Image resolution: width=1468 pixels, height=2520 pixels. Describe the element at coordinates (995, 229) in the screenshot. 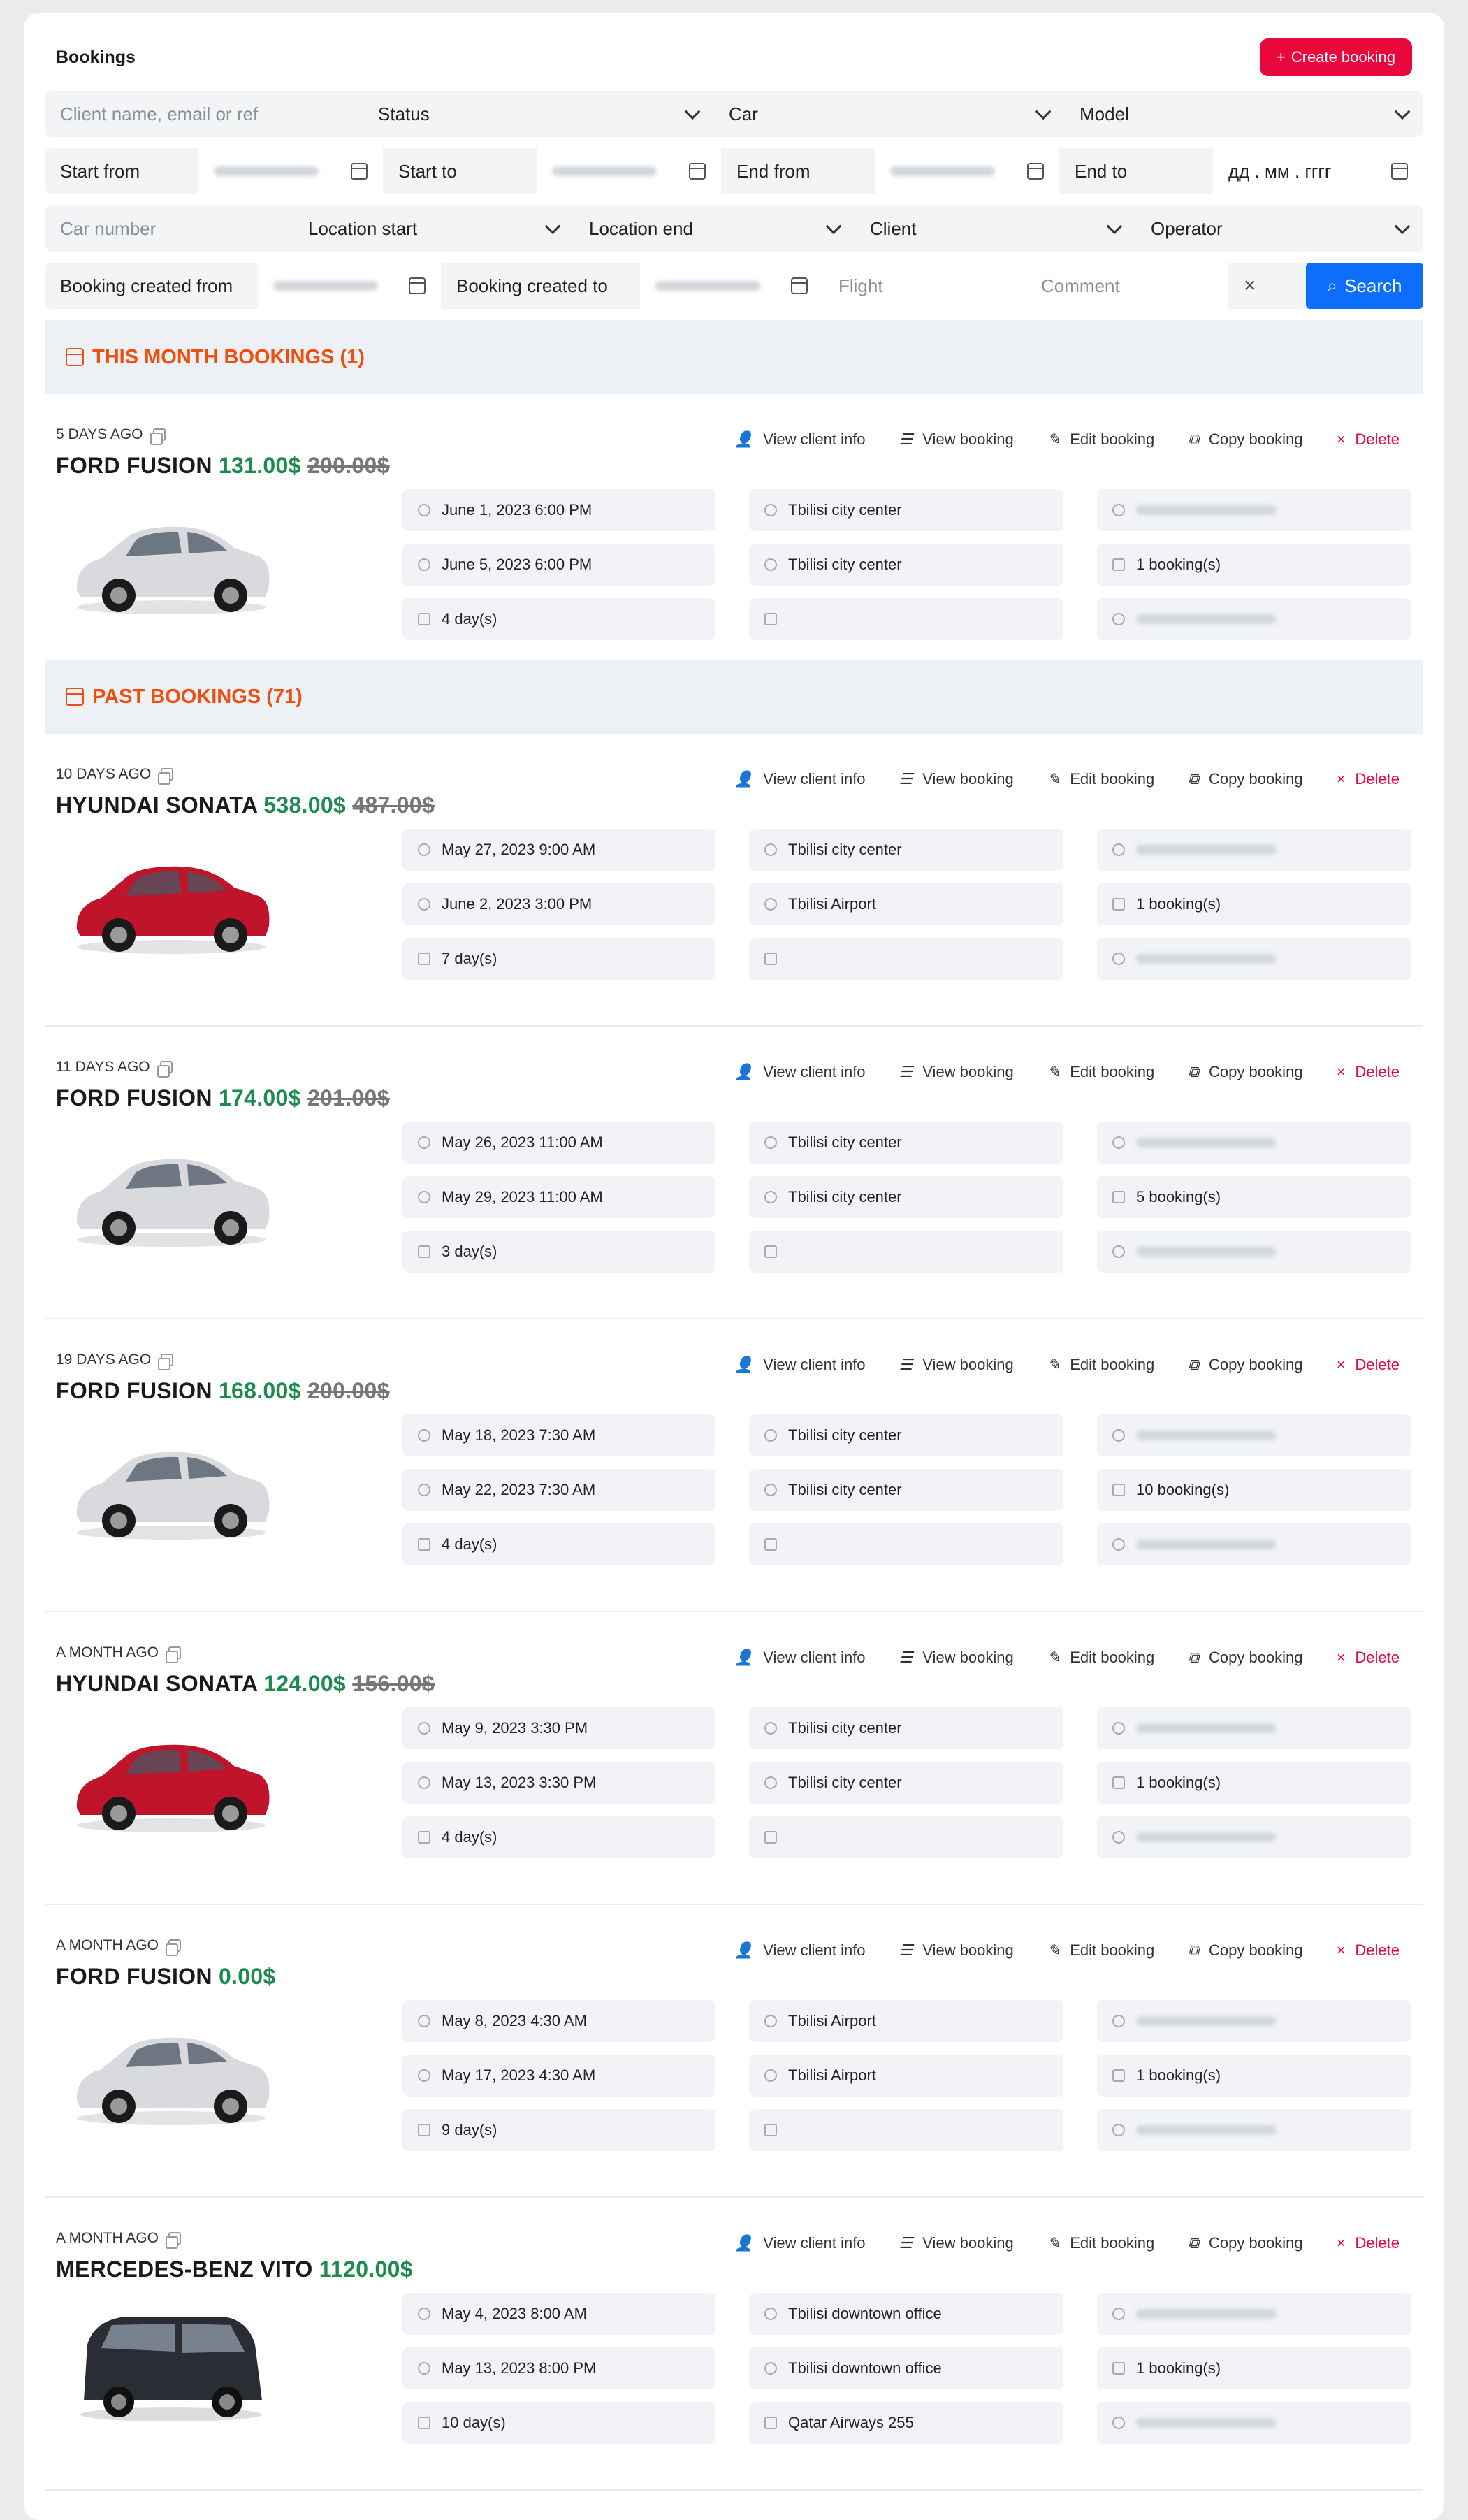

I see `client-select: Client` at that location.